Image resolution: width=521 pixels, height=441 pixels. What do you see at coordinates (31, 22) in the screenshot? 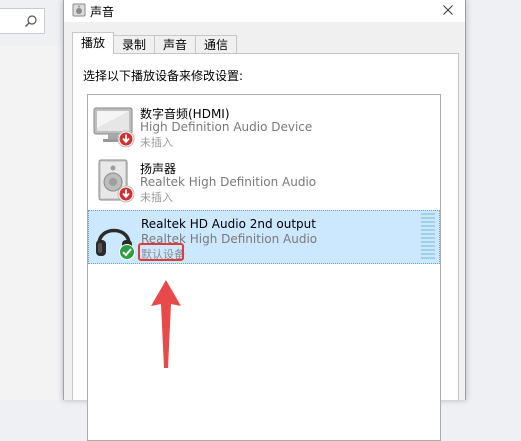
I see `search-icon` at bounding box center [31, 22].